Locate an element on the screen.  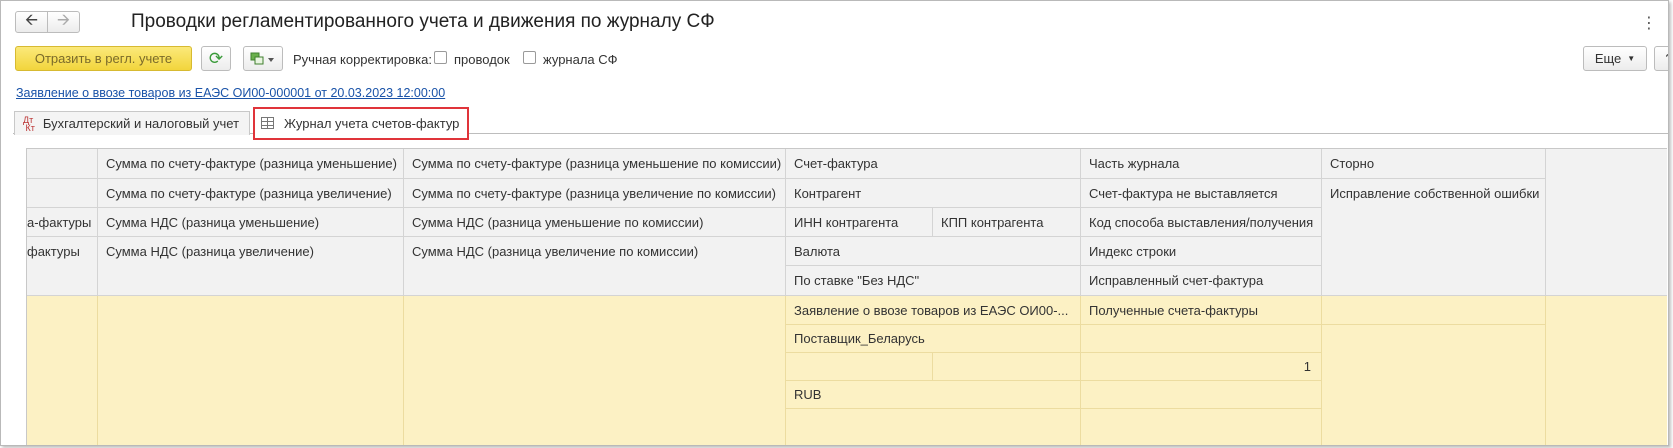
table-cell-corrected is located at coordinates (1201, 427).